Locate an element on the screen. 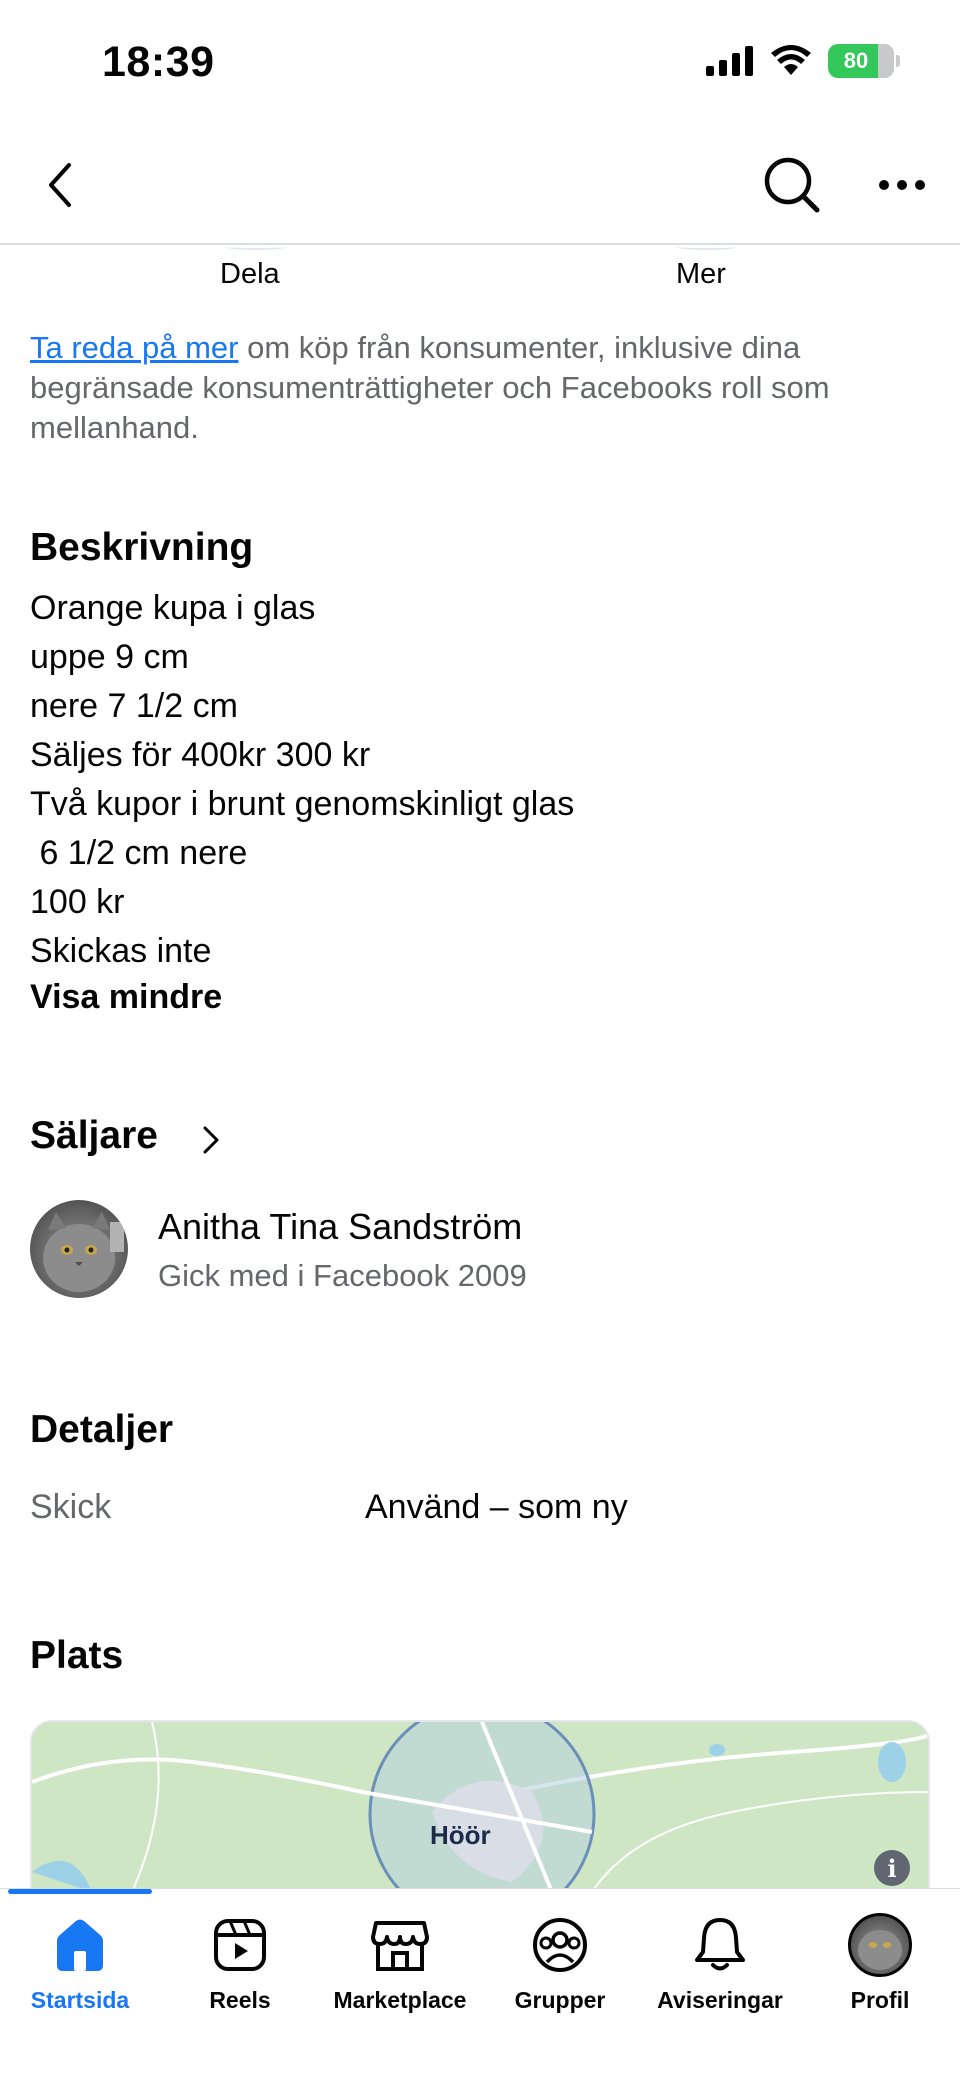 This screenshot has width=960, height=2078. tab-home: Startsida is located at coordinates (80, 1968).